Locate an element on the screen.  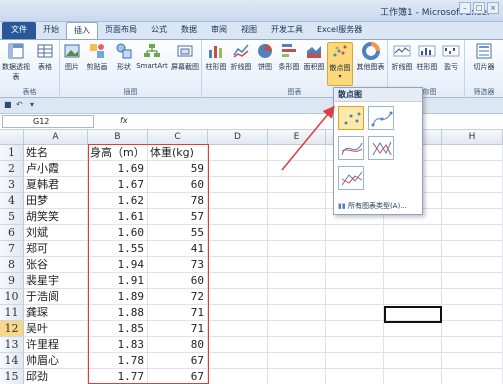
cell-f14 is located at coordinates (355, 361).